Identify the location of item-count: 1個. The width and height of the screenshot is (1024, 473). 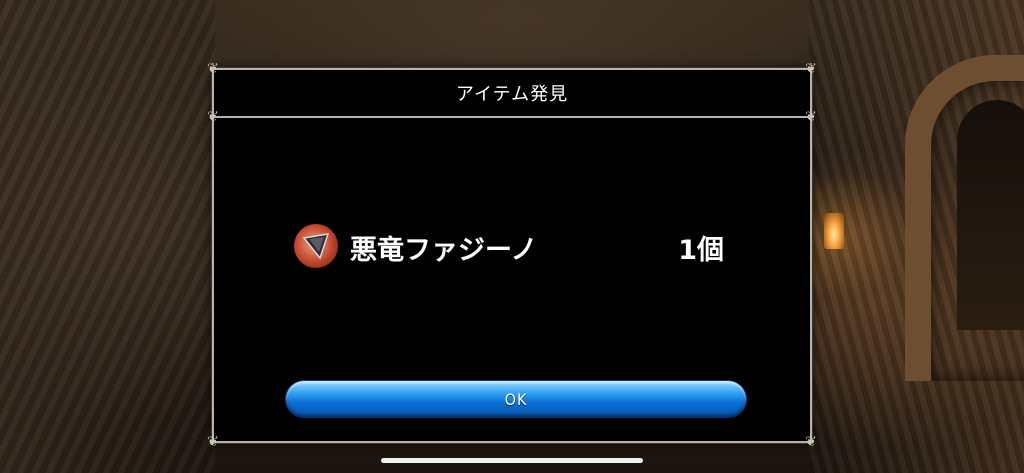
(701, 250).